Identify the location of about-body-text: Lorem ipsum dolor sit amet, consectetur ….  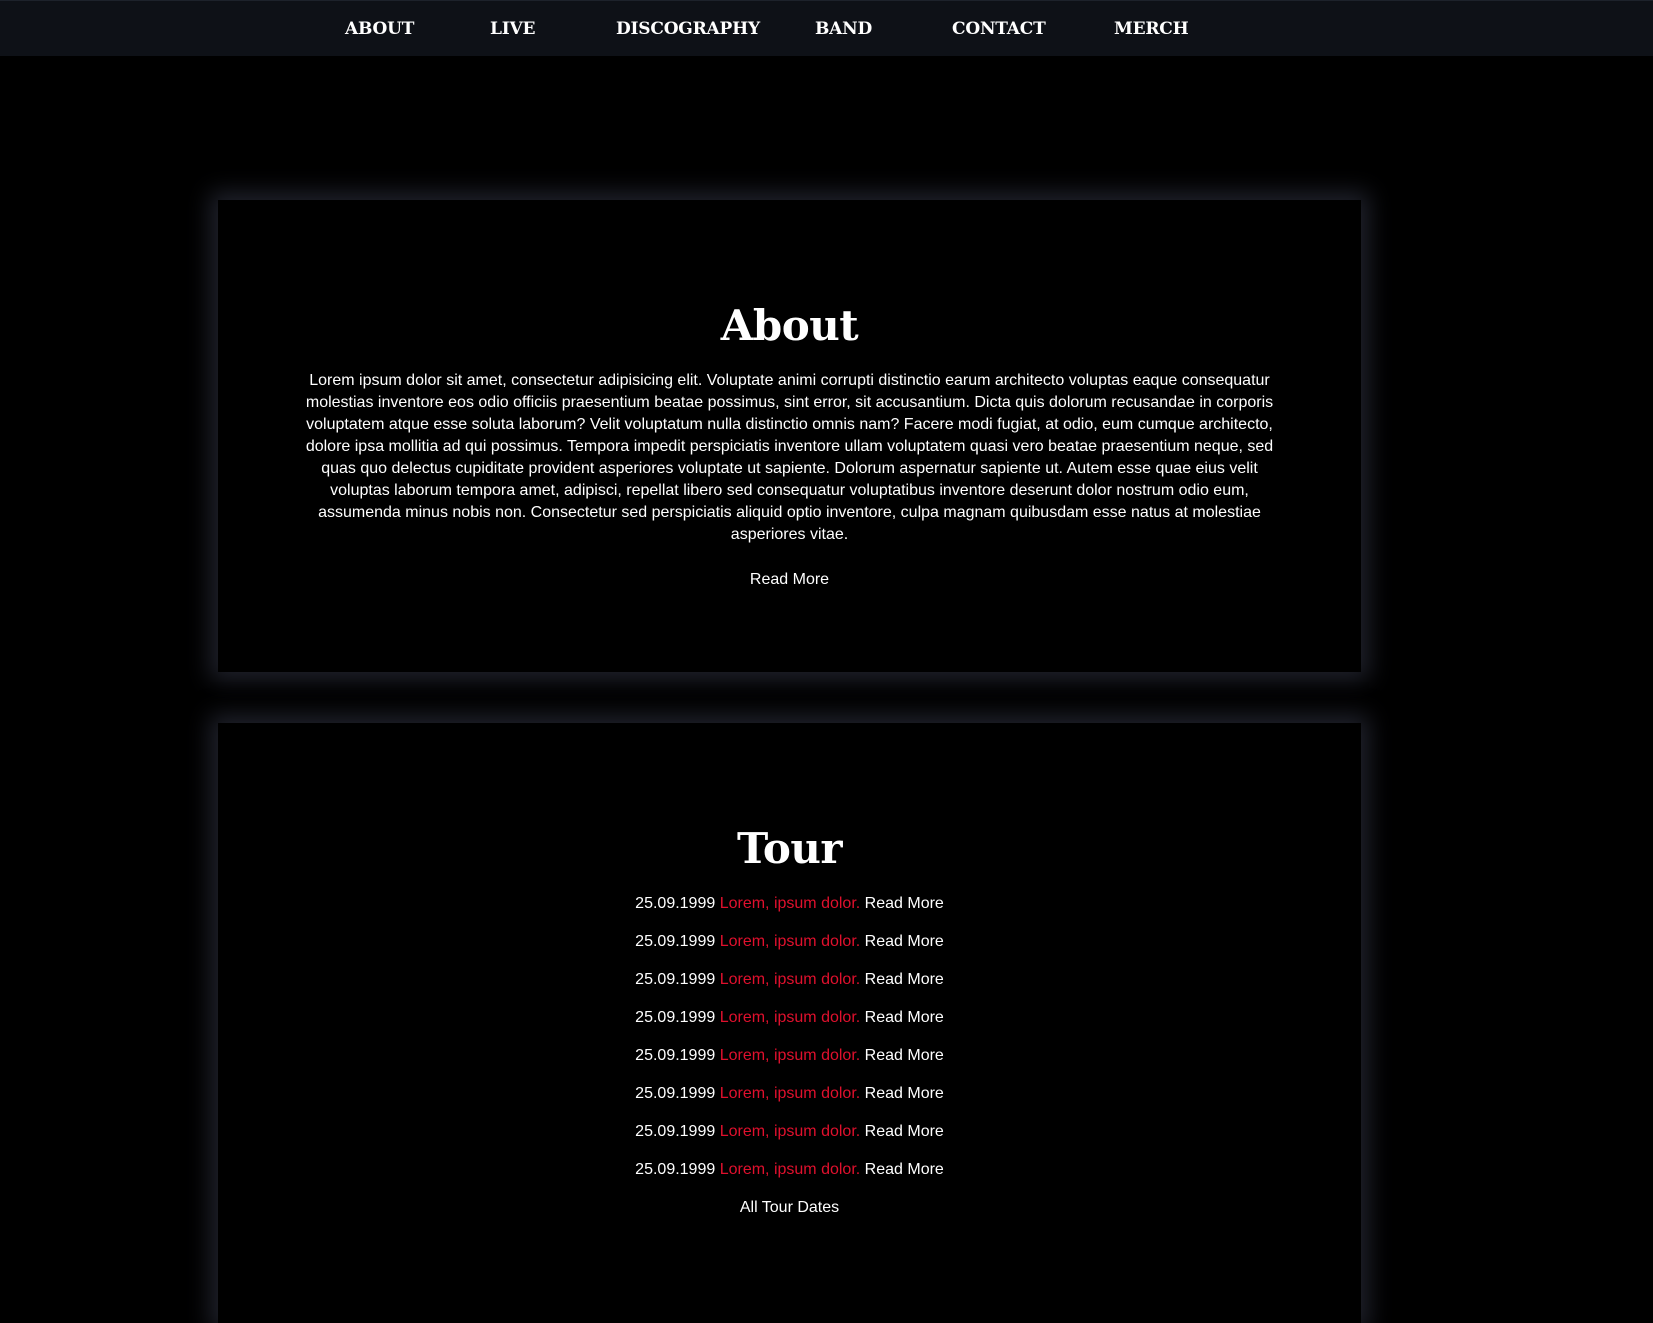
(789, 457).